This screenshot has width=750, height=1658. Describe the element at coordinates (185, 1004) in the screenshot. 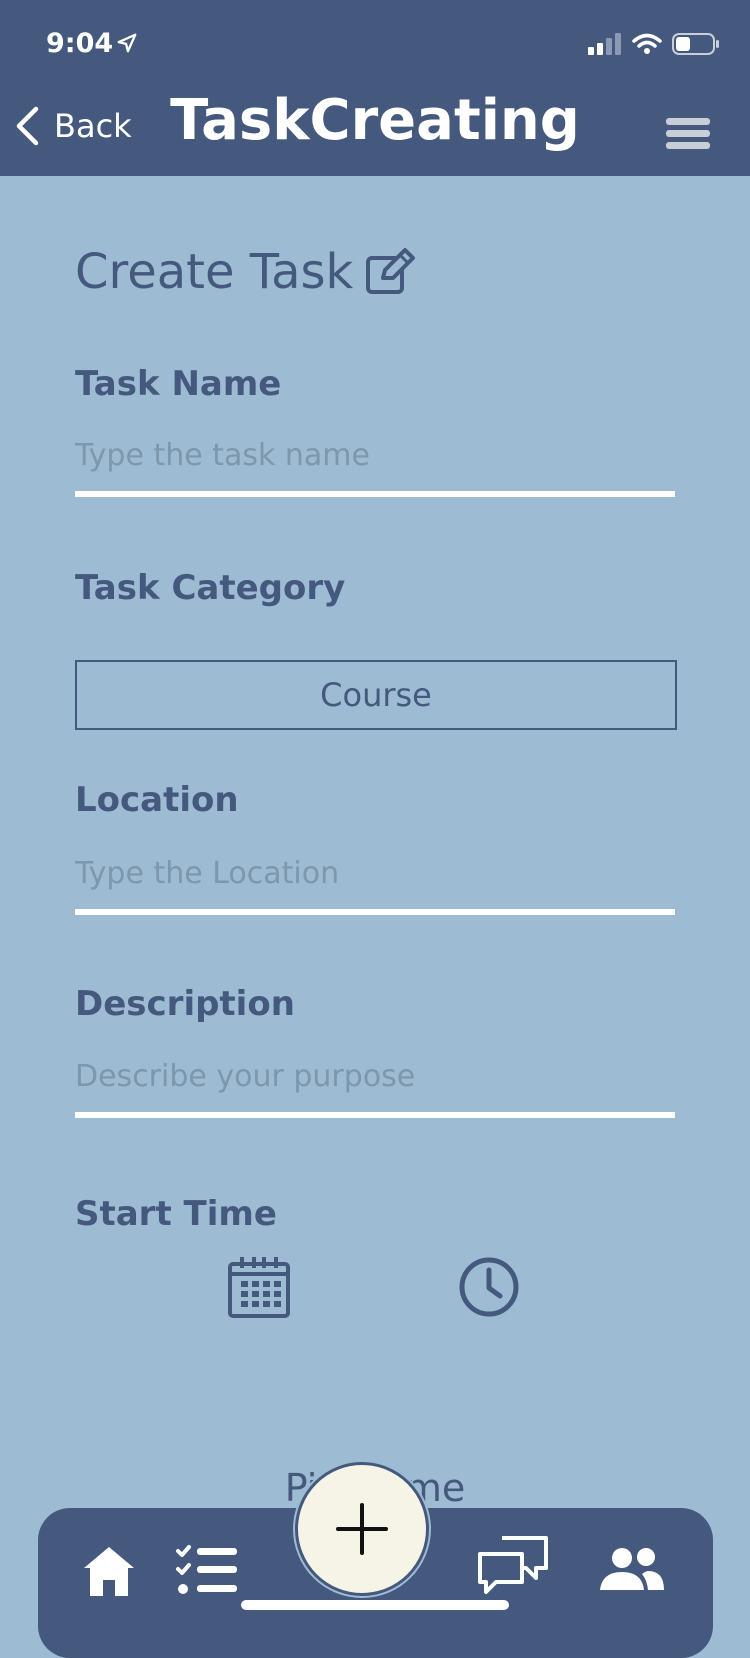

I see `description-label: Description` at that location.